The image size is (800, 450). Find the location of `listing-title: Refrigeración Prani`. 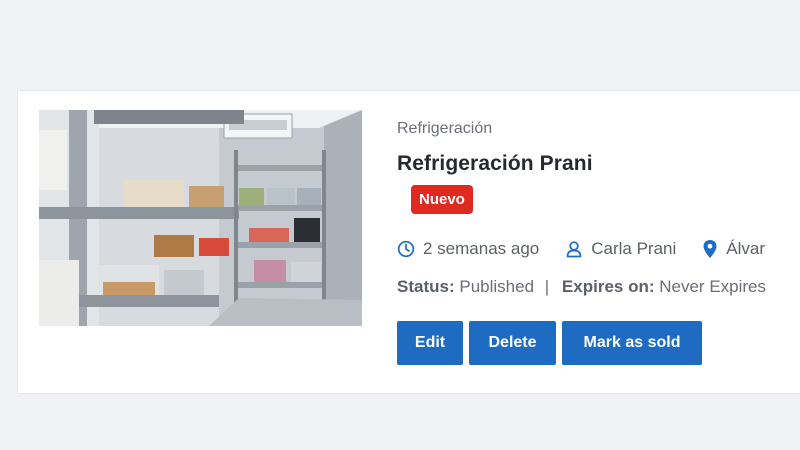

listing-title: Refrigeración Prani is located at coordinates (495, 164).